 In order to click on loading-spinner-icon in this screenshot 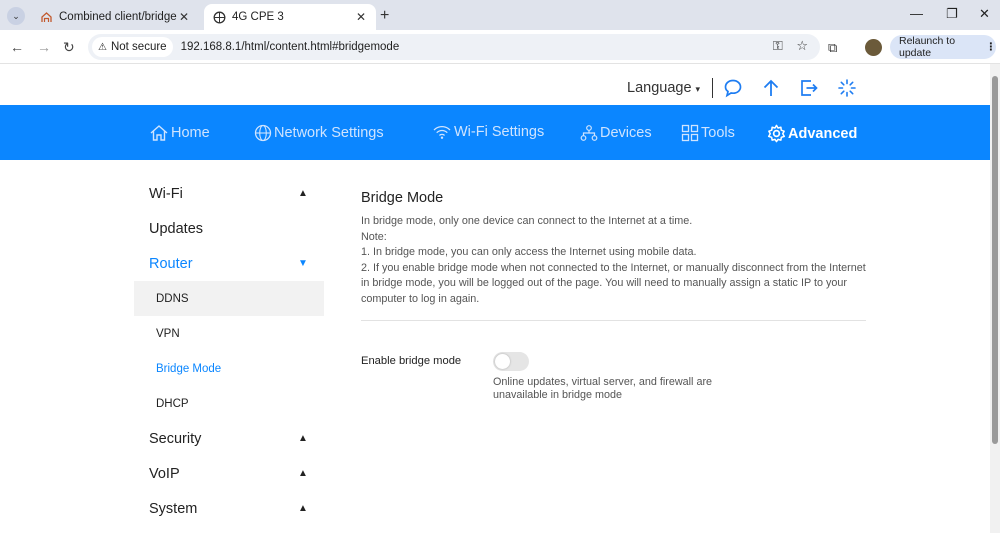, I will do `click(847, 88)`.